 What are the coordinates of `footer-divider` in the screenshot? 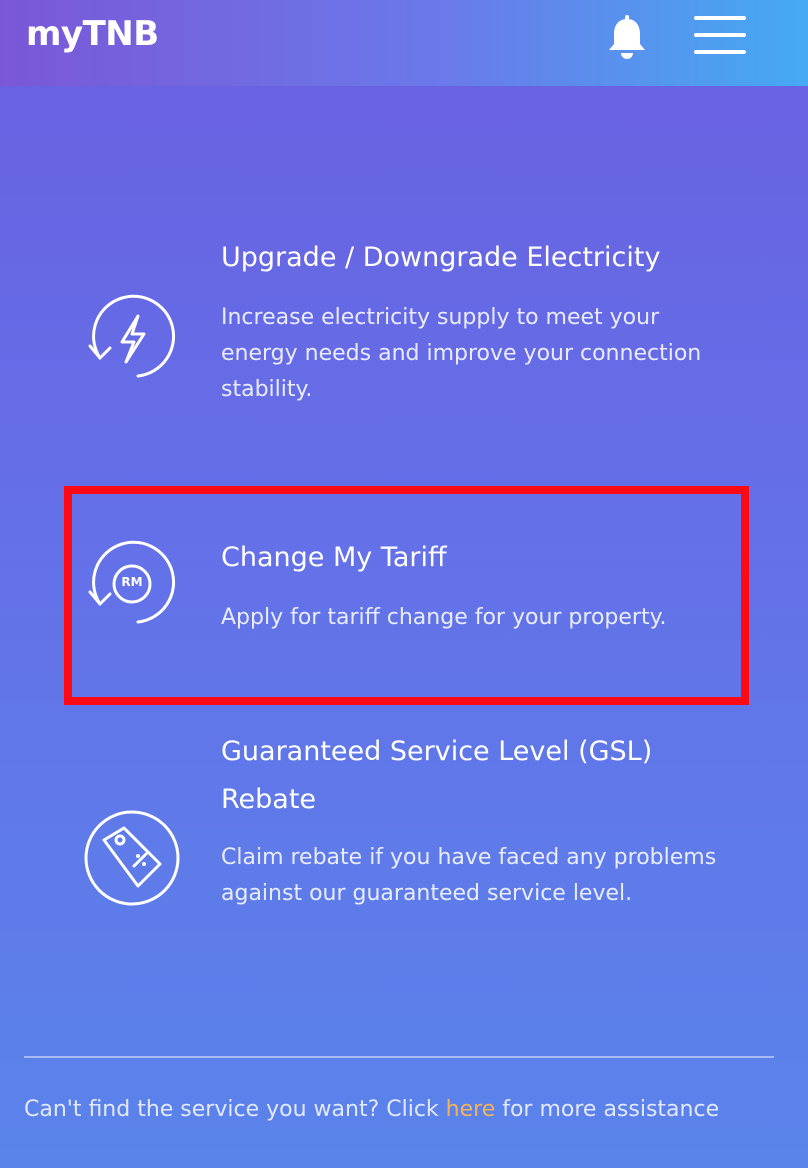 It's located at (399, 1057).